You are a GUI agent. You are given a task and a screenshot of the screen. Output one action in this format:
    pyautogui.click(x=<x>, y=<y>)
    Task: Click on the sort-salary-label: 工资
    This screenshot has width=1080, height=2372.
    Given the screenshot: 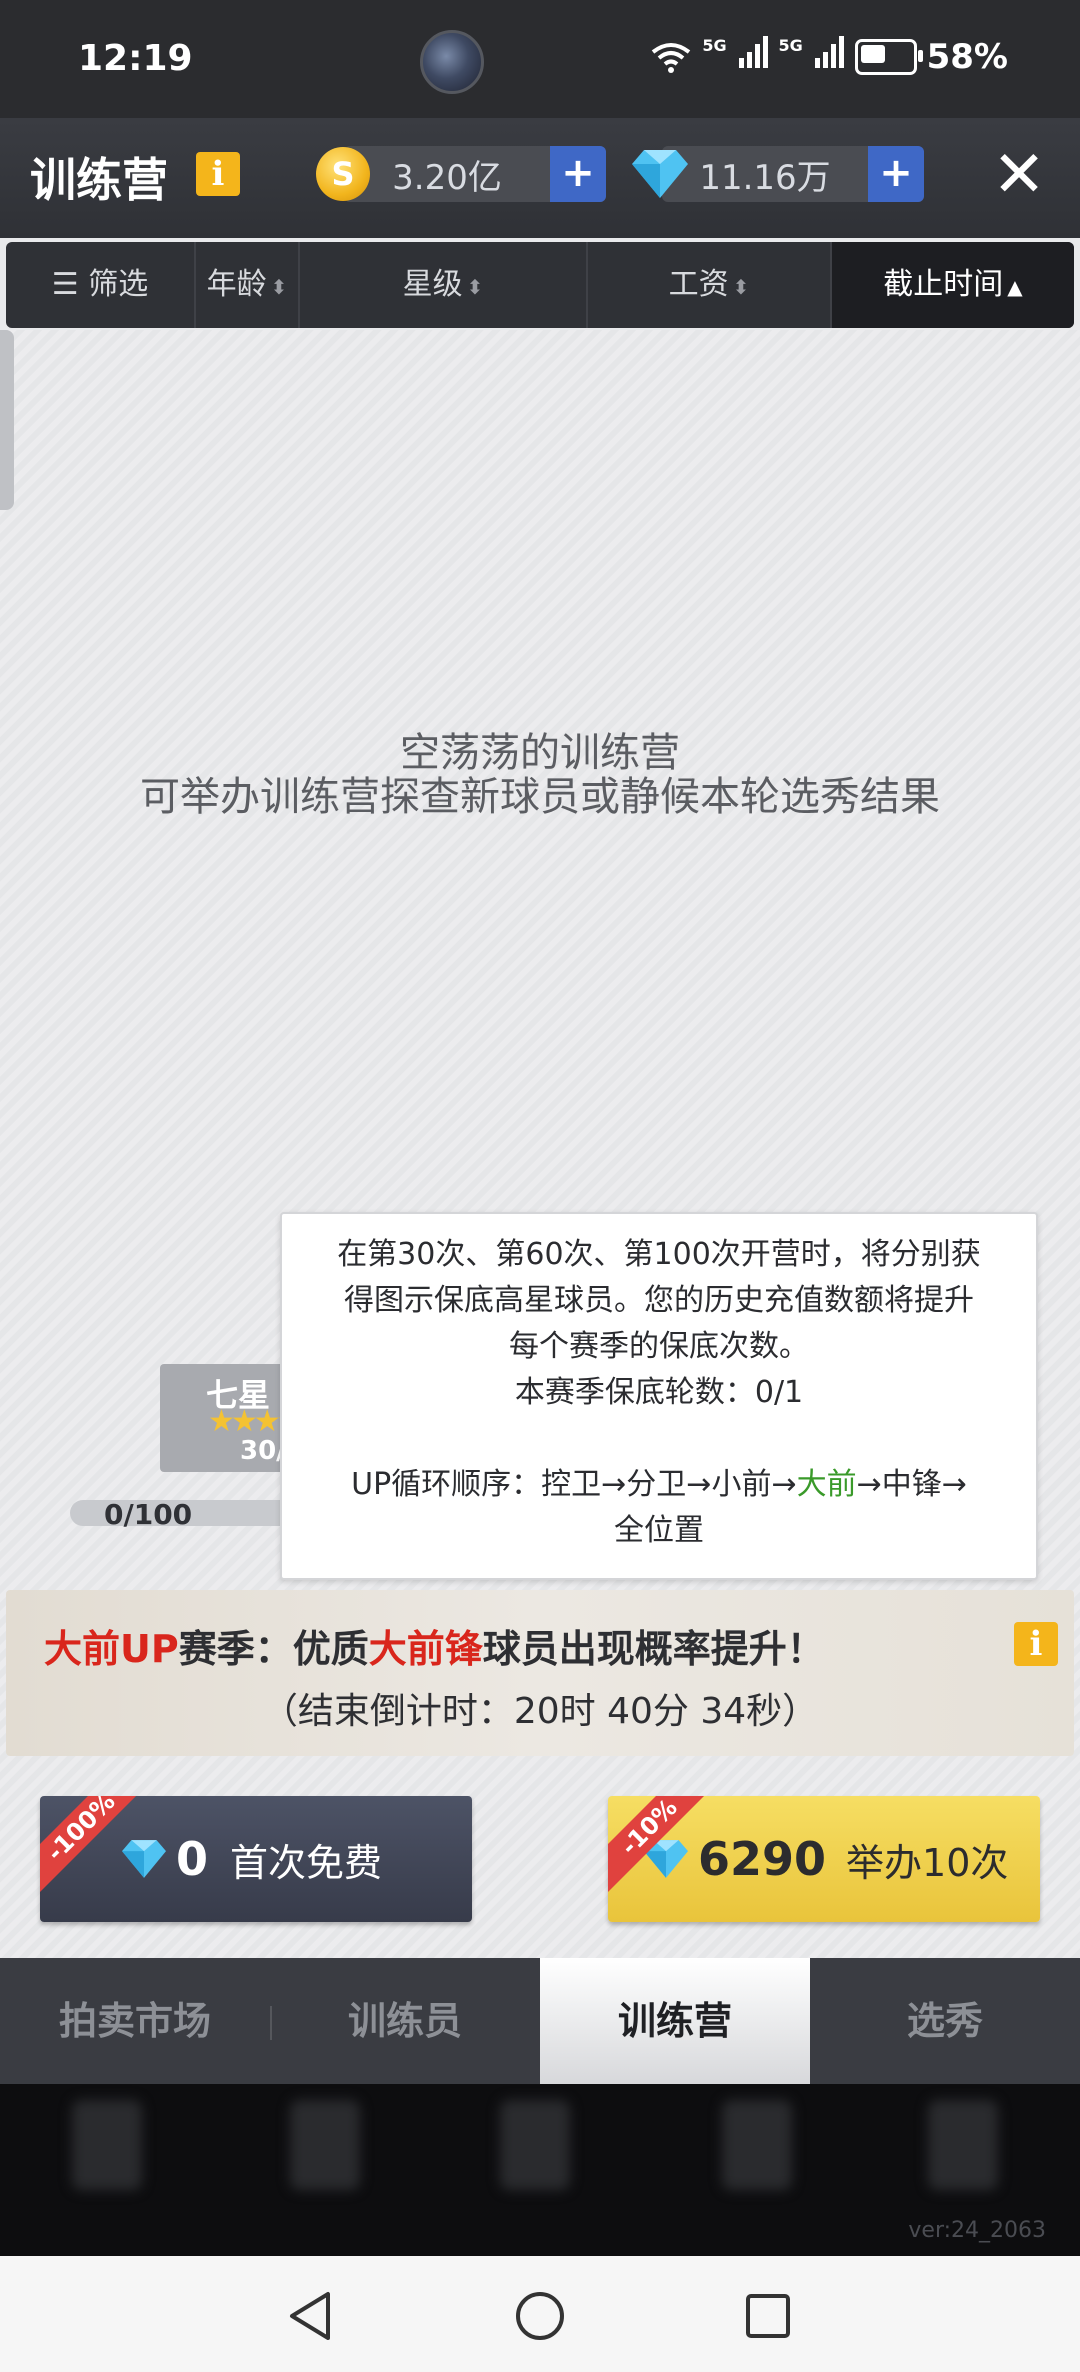 What is the action you would take?
    pyautogui.click(x=698, y=284)
    